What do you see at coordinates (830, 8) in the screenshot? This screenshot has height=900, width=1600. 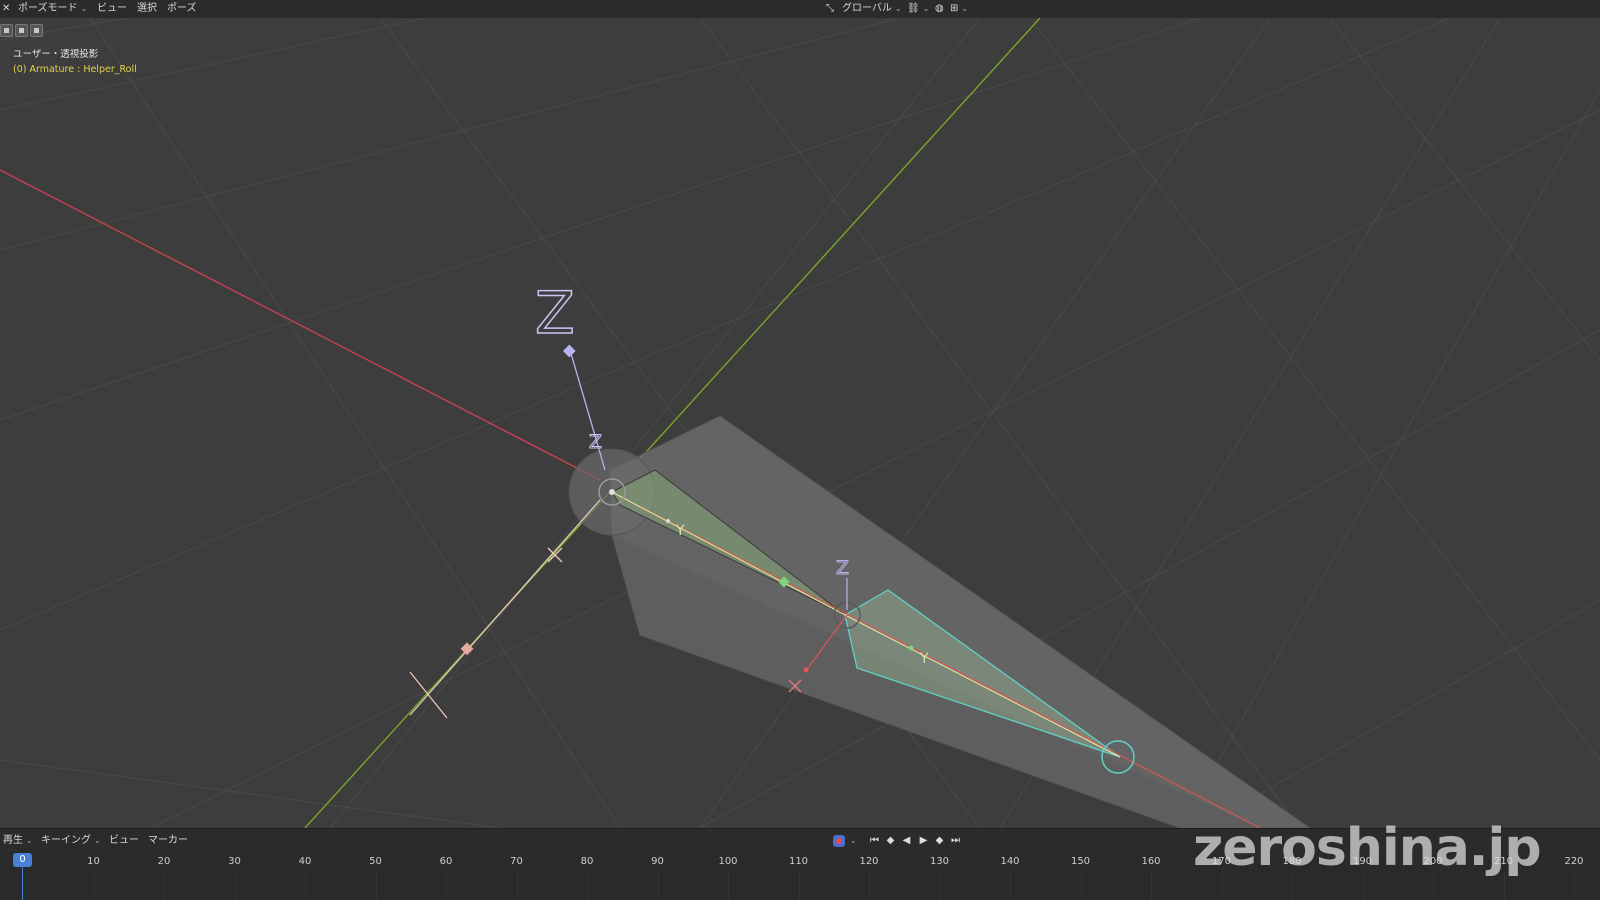 I see `transform-orientation-icon: ⤡` at bounding box center [830, 8].